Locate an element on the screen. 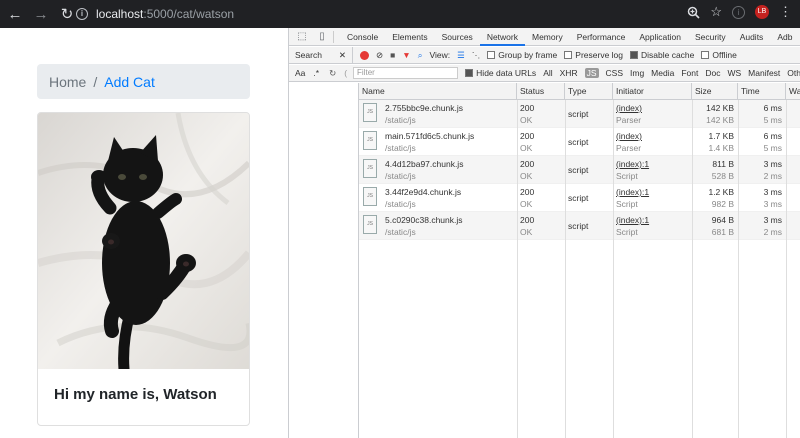 The height and width of the screenshot is (438, 800). size-cell: 964 B 681 B is located at coordinates (715, 226).